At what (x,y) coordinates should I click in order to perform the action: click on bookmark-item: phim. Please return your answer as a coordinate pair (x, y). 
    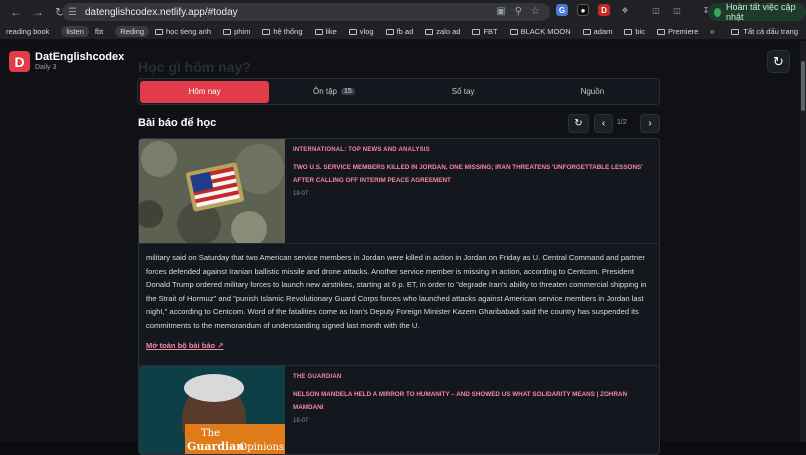
    Looking at the image, I should click on (236, 31).